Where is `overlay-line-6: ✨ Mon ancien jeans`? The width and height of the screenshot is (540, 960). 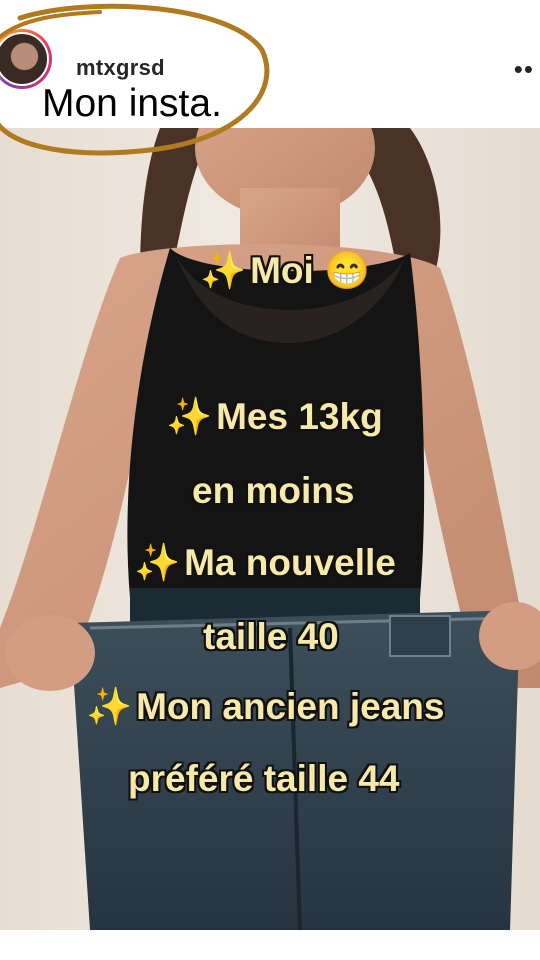
overlay-line-6: ✨ Mon ancien jeans is located at coordinates (265, 706).